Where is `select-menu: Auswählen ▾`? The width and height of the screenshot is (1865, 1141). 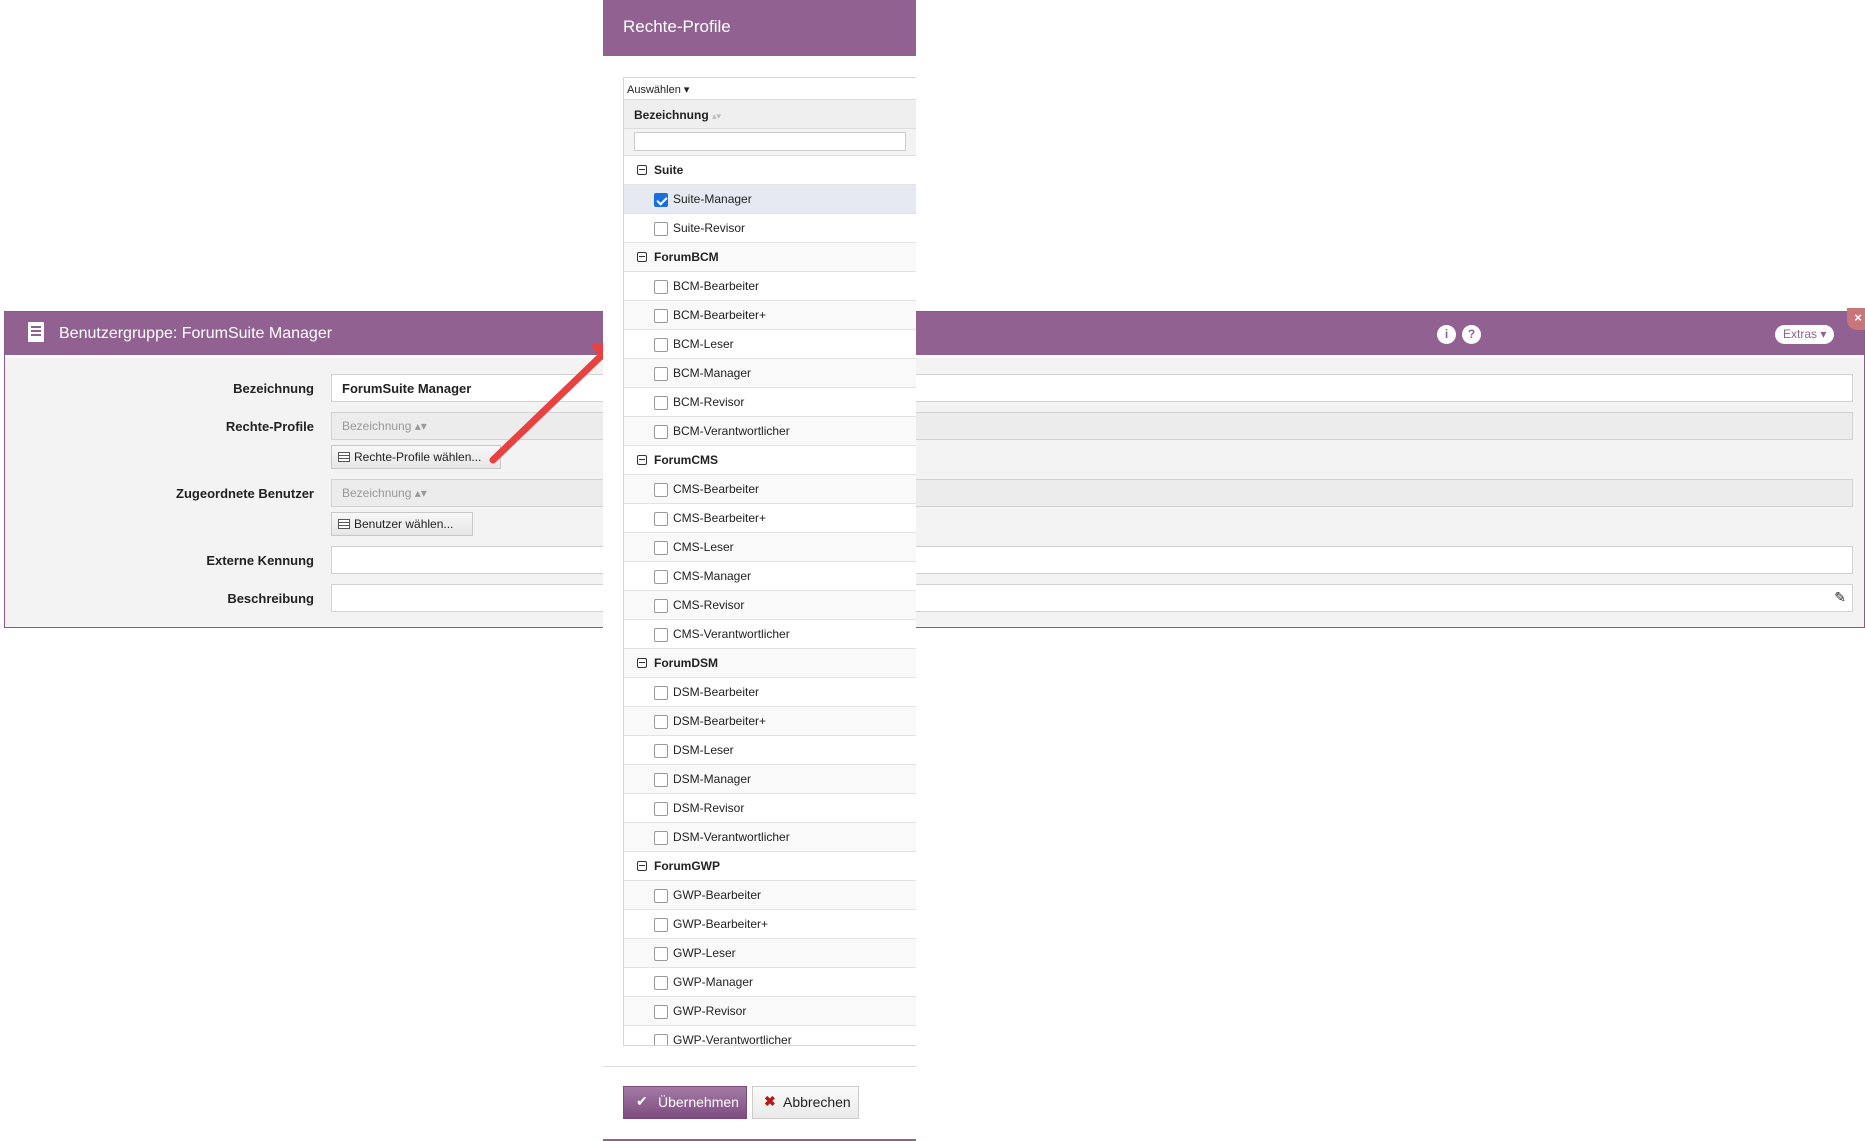
select-menu: Auswählen ▾ is located at coordinates (770, 89).